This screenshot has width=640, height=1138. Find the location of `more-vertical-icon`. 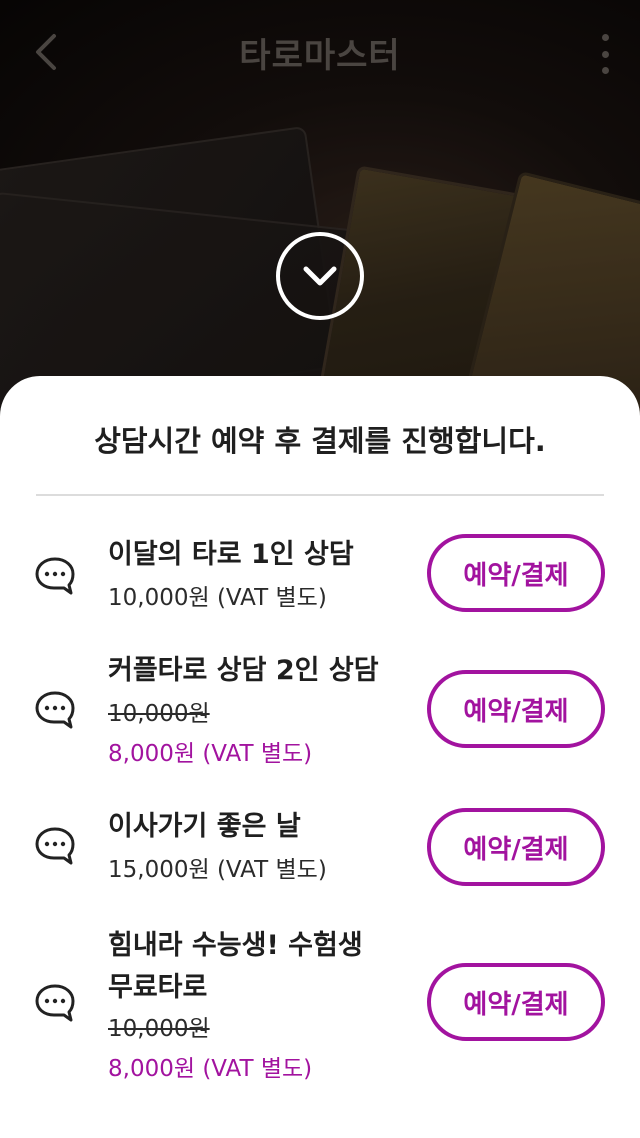

more-vertical-icon is located at coordinates (605, 37).